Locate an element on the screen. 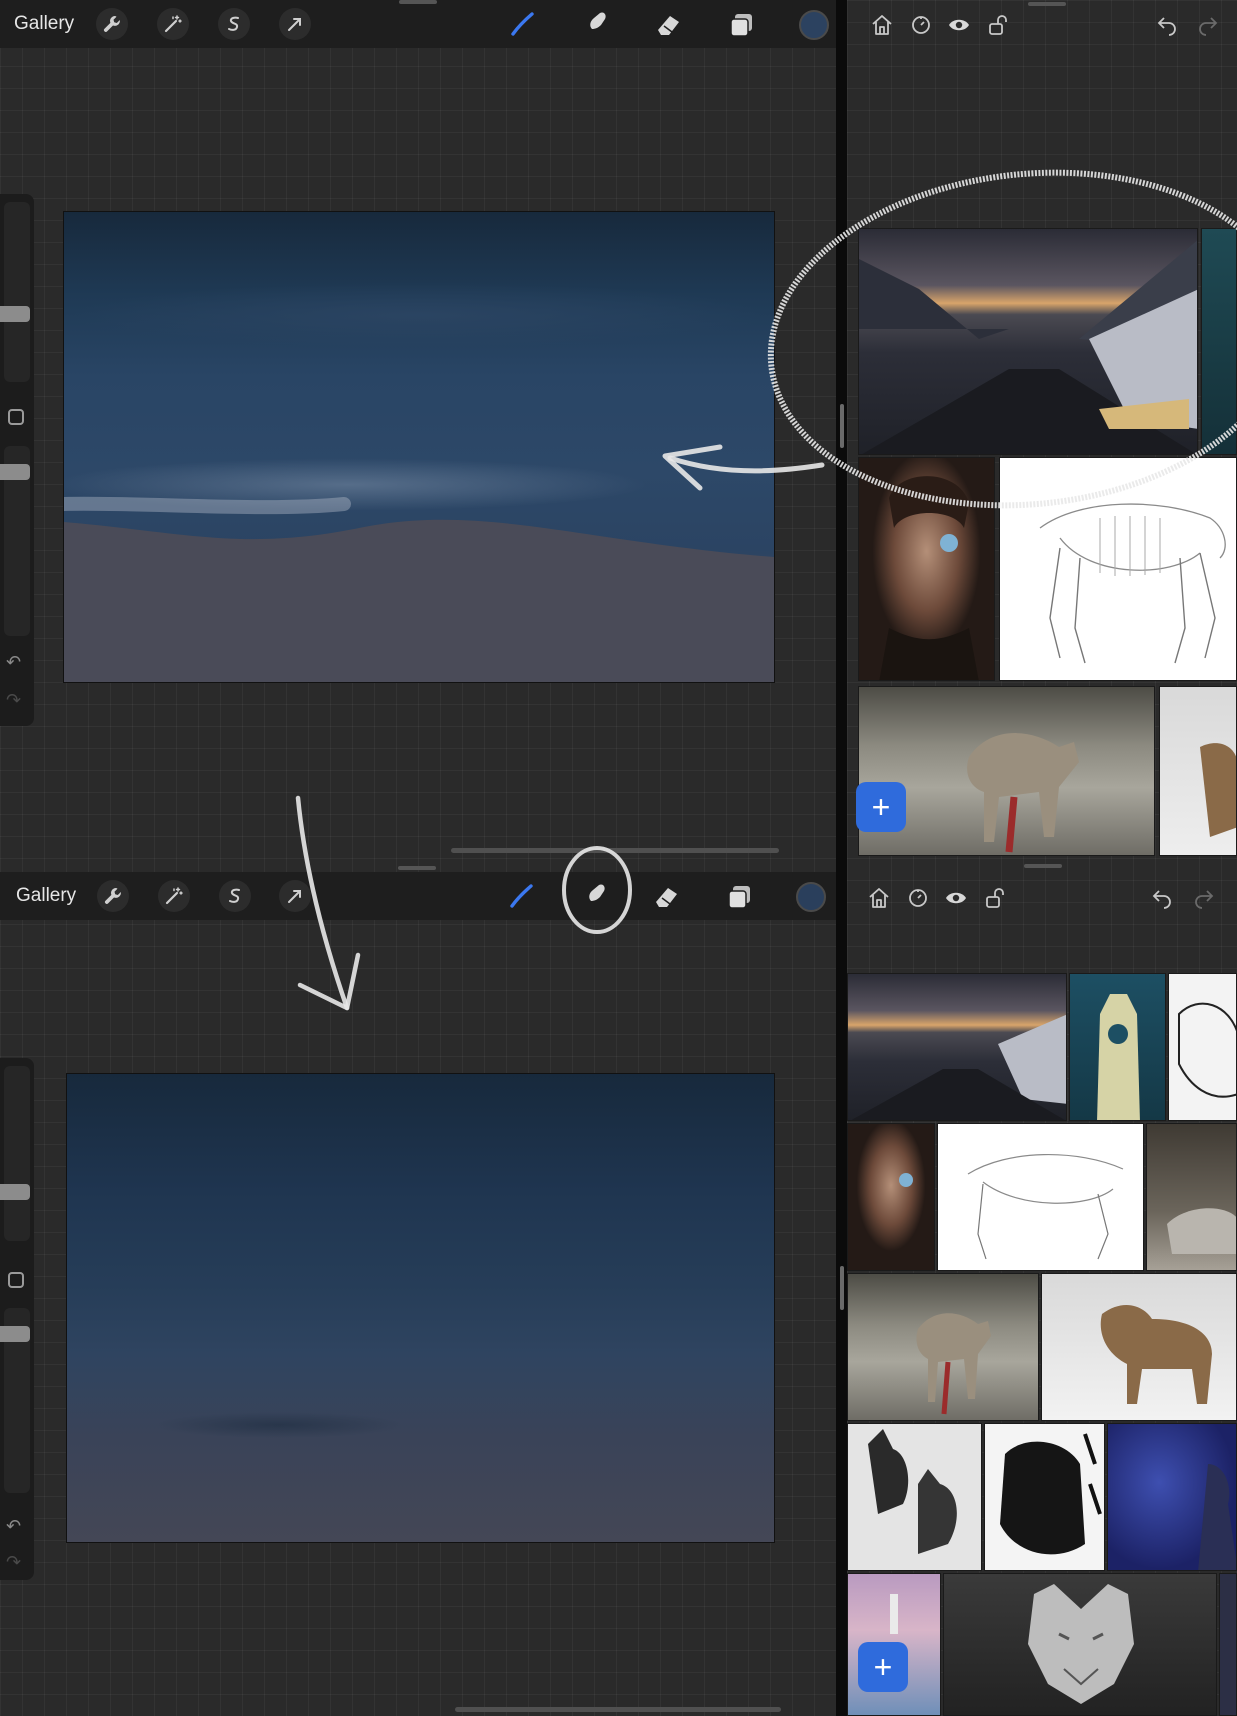  manga-wolf-image is located at coordinates (1044, 1497).